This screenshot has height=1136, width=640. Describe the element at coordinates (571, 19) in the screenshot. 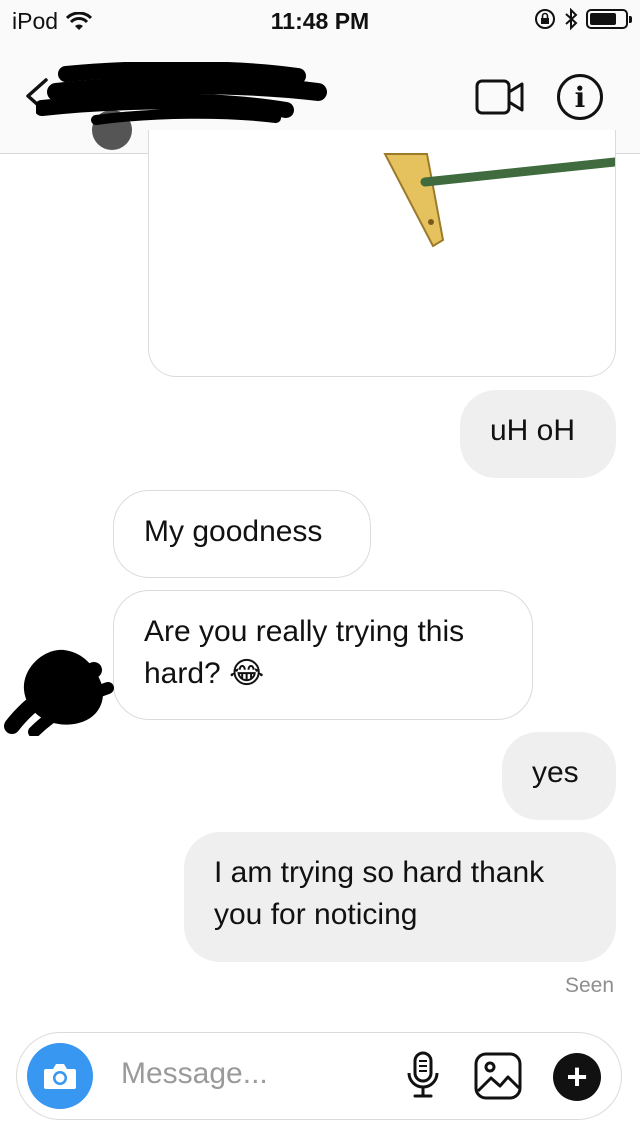

I see `bluetooth-icon` at that location.